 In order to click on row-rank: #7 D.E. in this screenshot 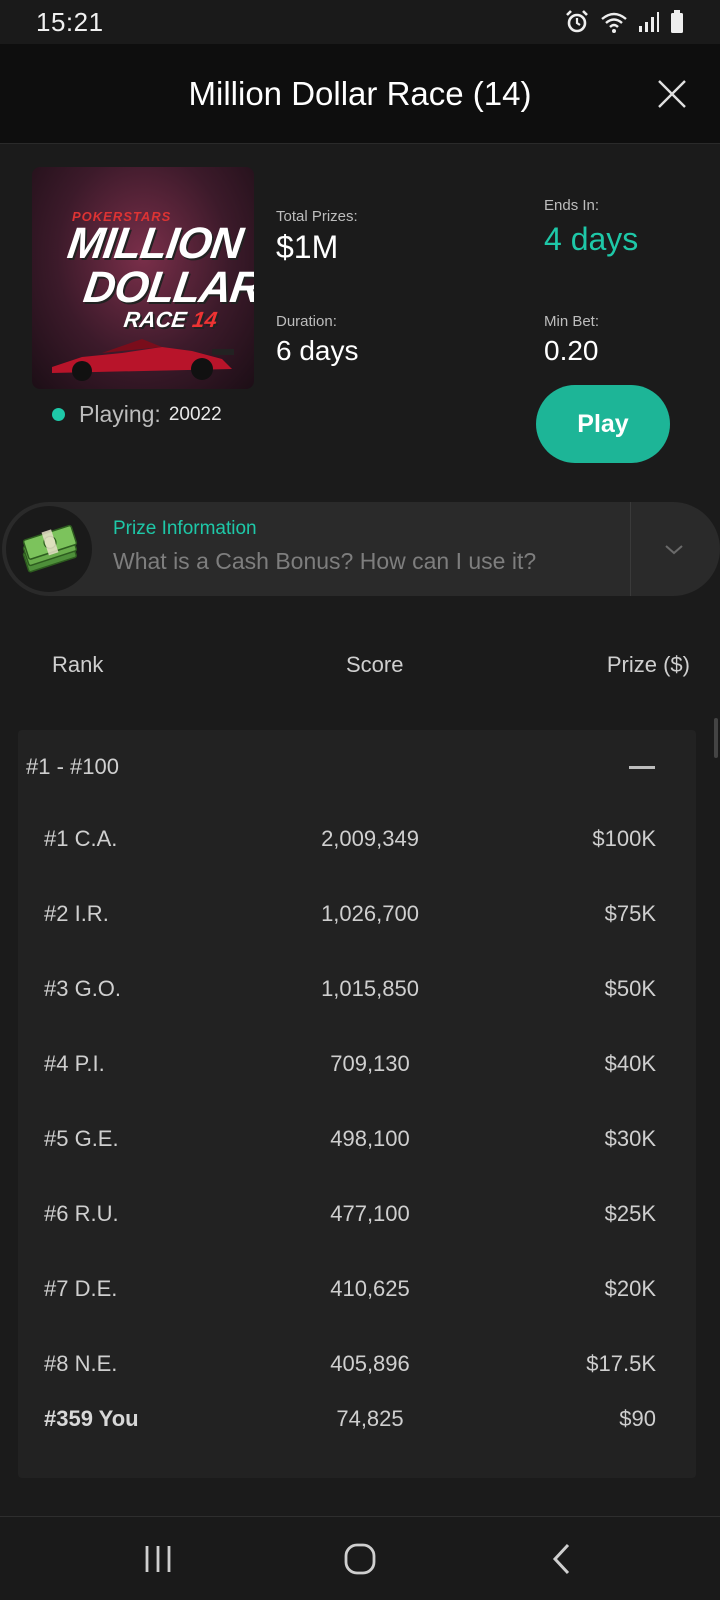, I will do `click(81, 1288)`.